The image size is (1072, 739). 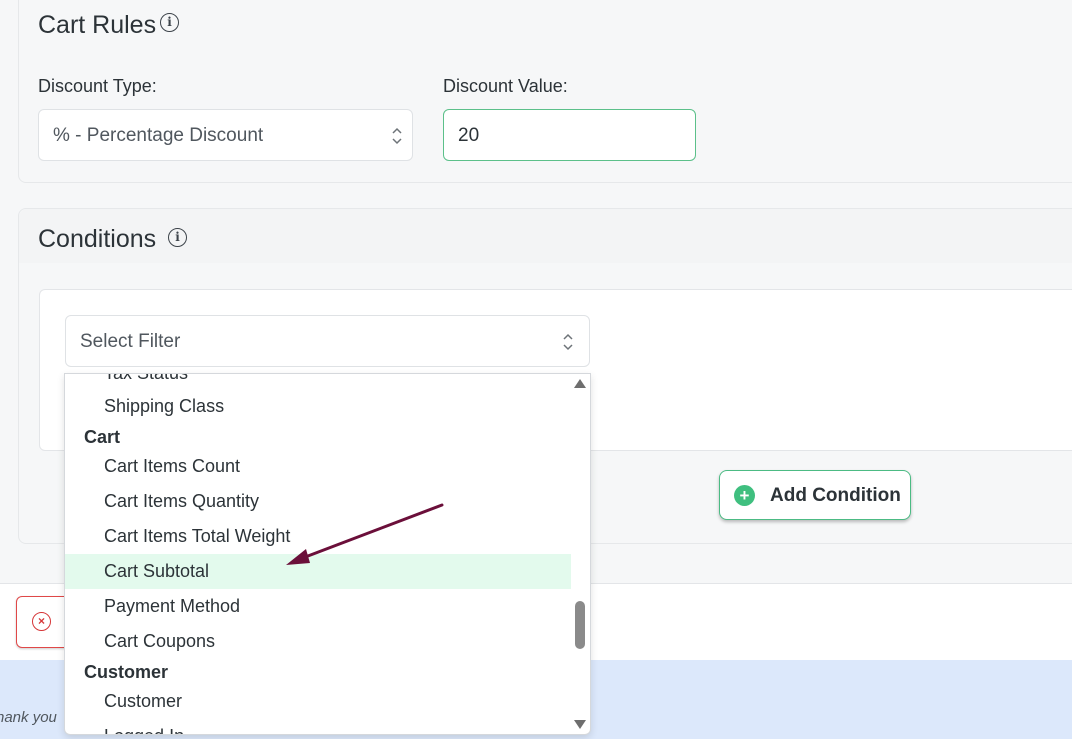 I want to click on dropdown-scrollbar, so click(x=580, y=554).